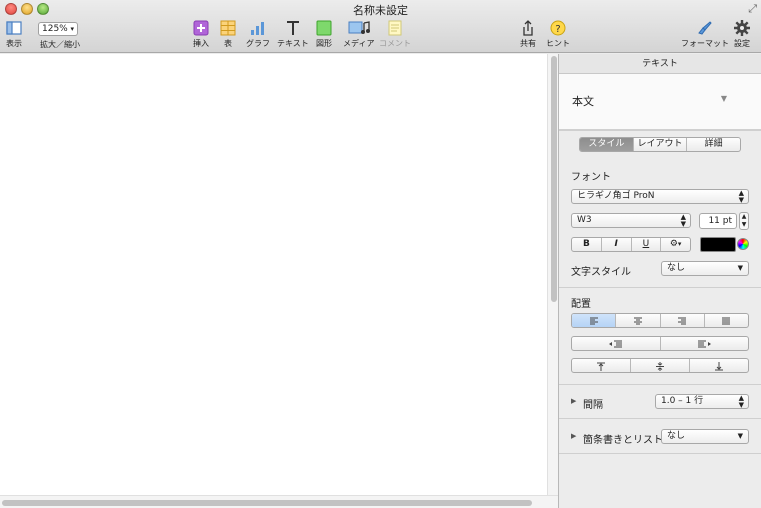  I want to click on media-button: メディア, so click(358, 34).